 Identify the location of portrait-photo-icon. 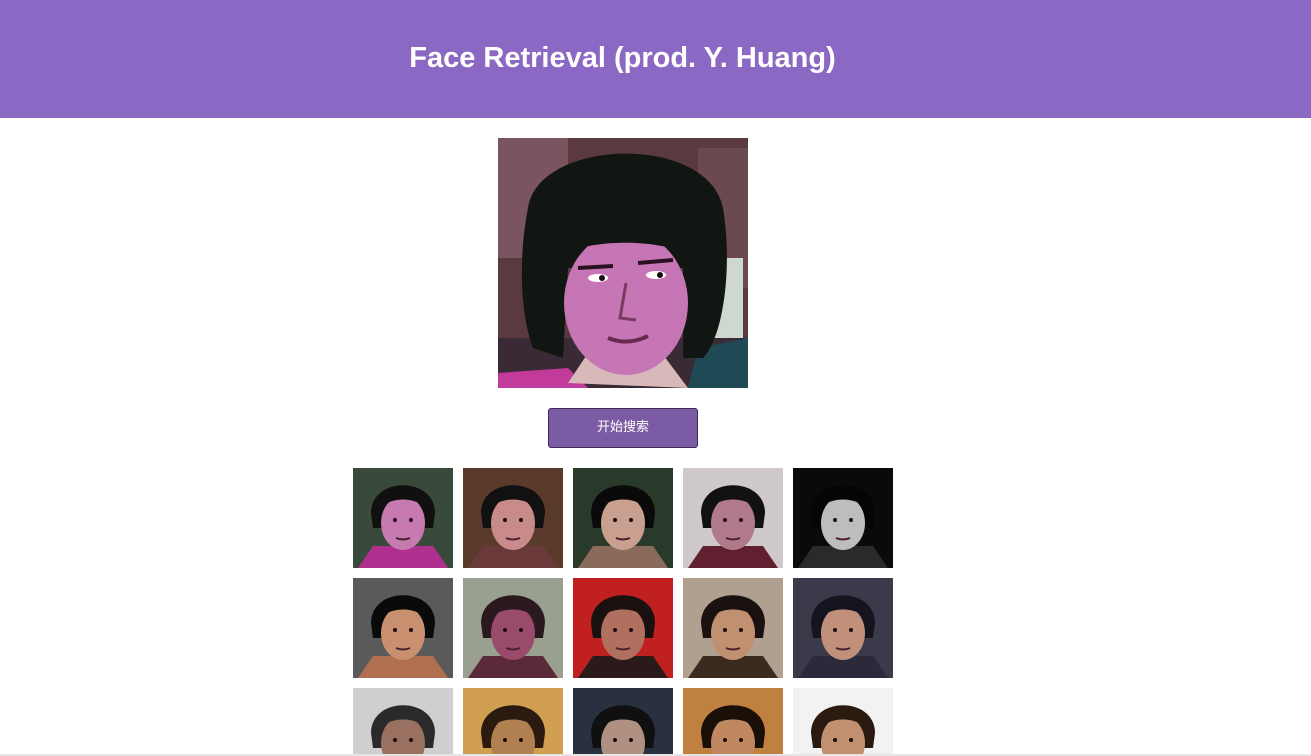
(623, 263).